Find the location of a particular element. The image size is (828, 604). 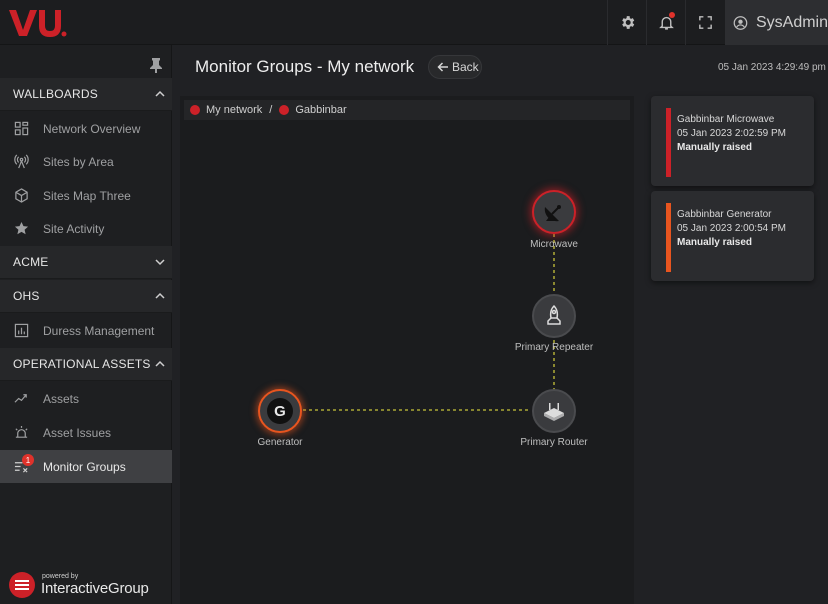

back-label: Back is located at coordinates (465, 67).